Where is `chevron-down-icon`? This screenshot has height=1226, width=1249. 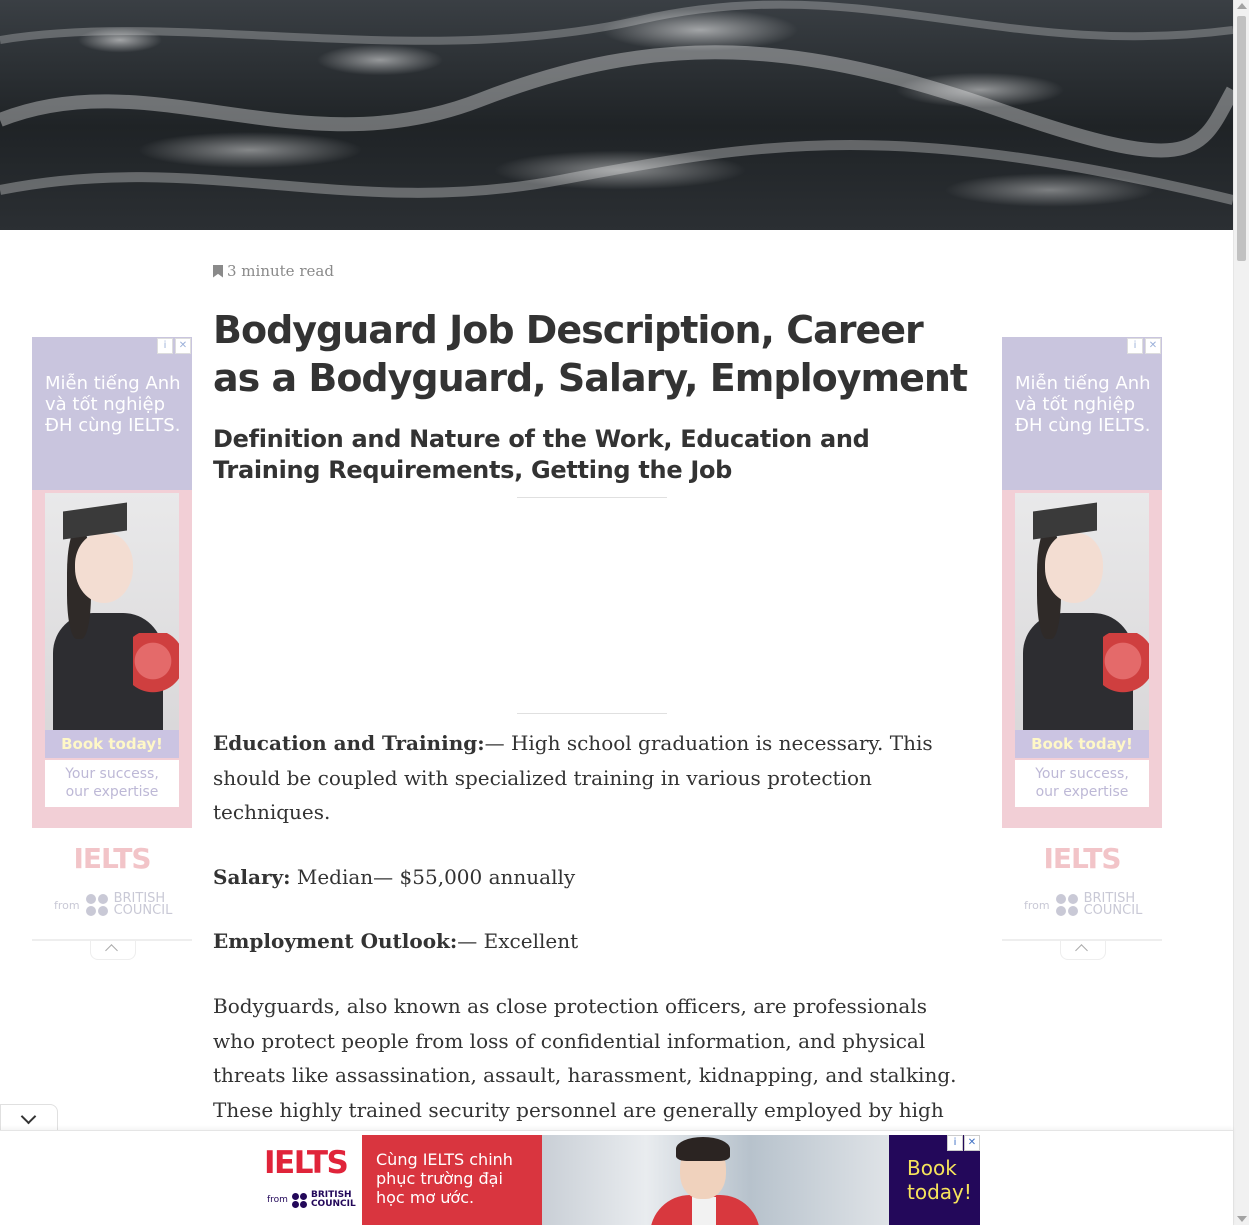 chevron-down-icon is located at coordinates (28, 1116).